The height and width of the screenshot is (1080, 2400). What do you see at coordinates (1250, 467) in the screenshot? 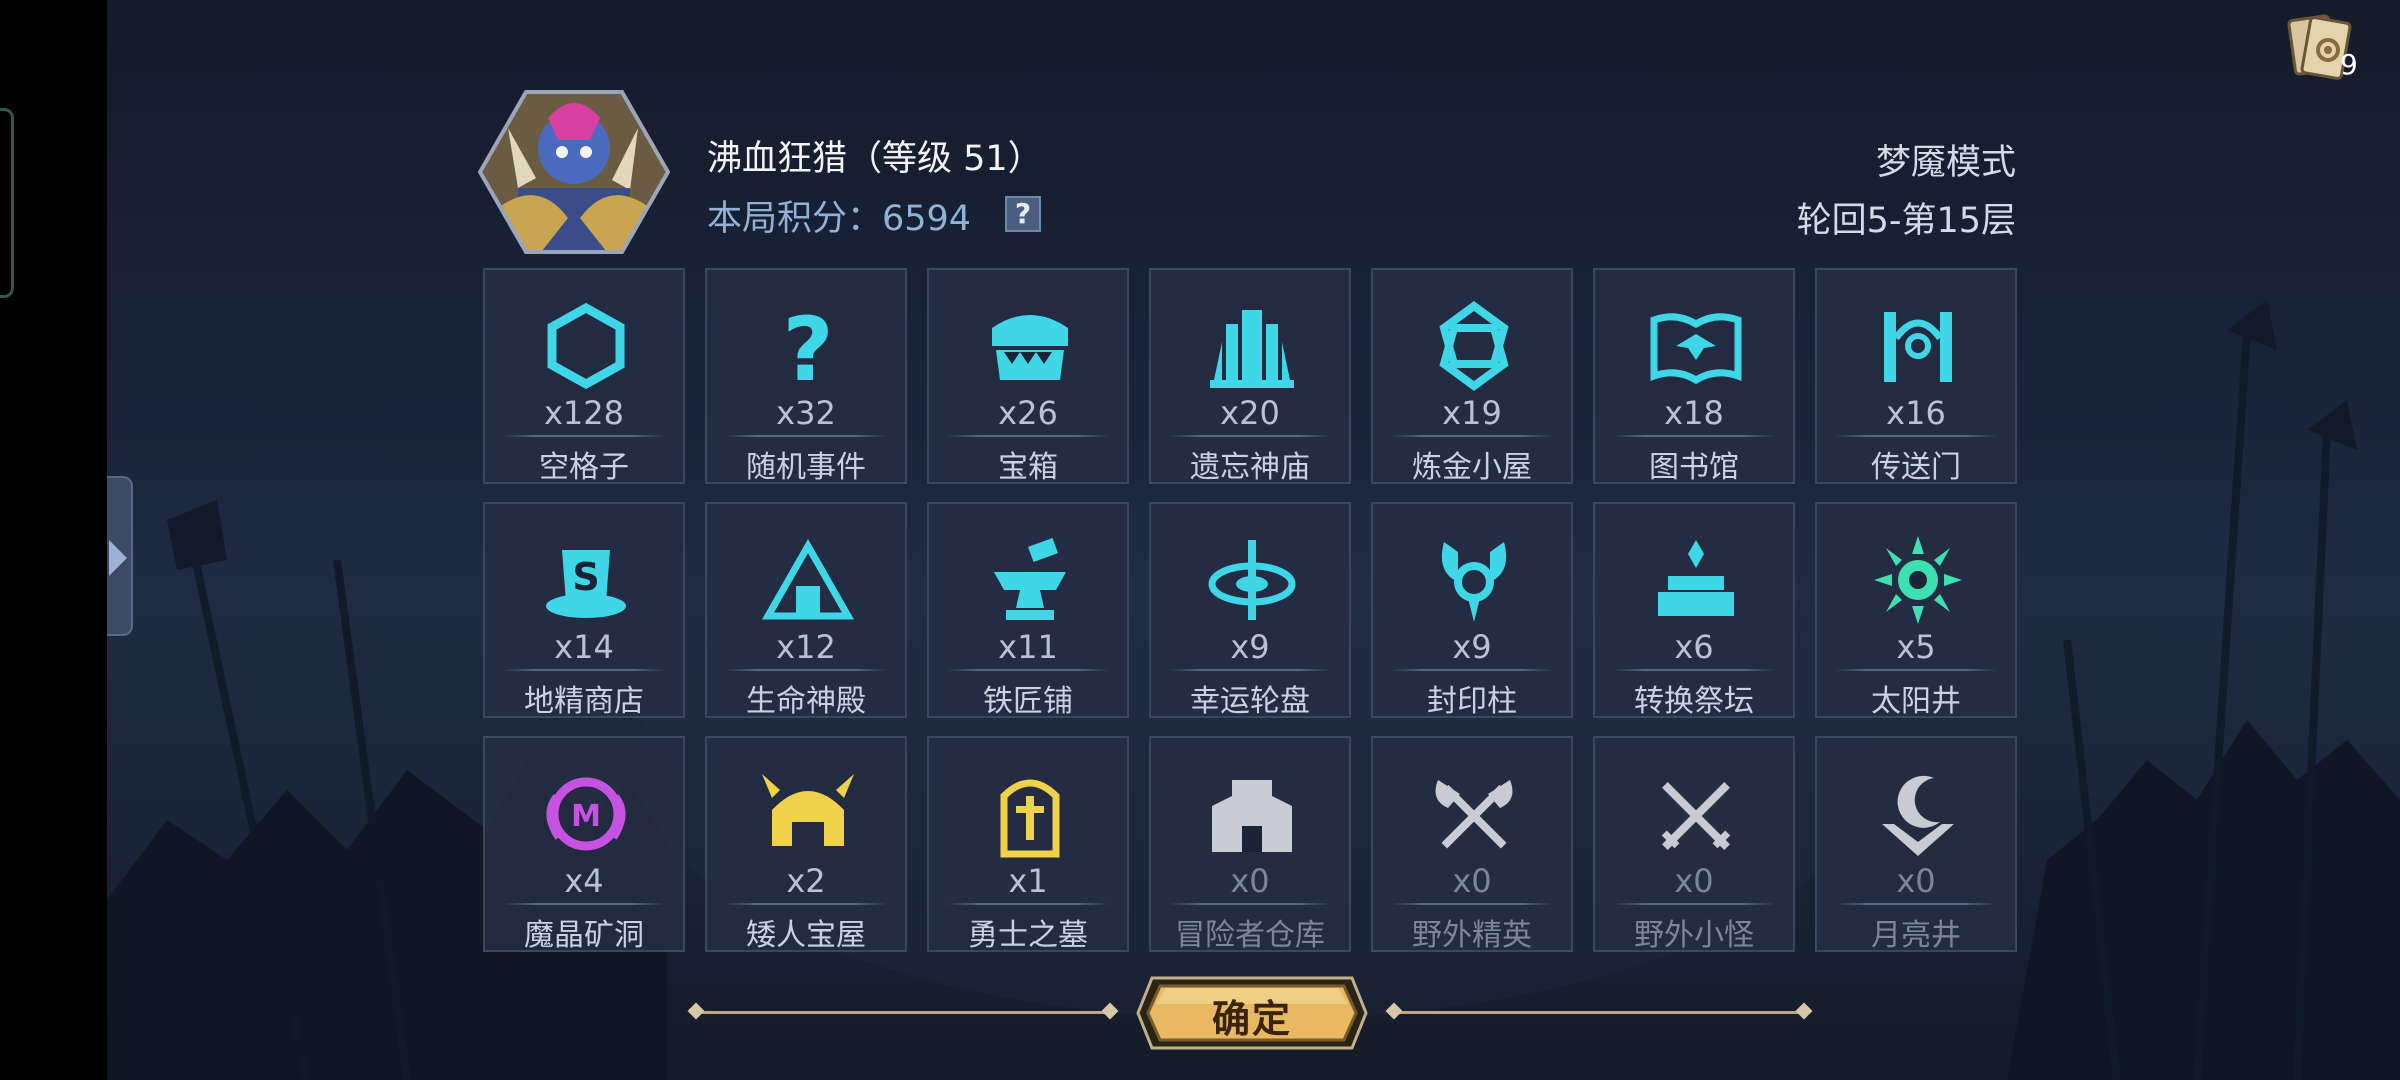
I see `tile-name: 遗忘神庙` at bounding box center [1250, 467].